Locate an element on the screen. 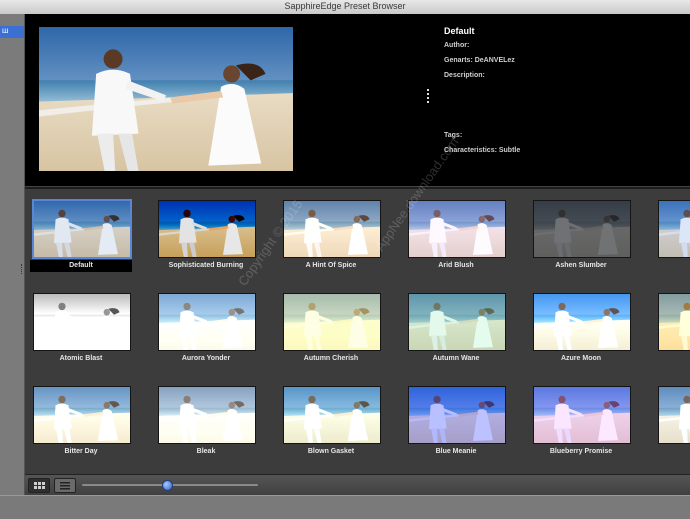 This screenshot has width=690, height=519. preset-thumbnail: Ashen Slumber is located at coordinates (582, 233).